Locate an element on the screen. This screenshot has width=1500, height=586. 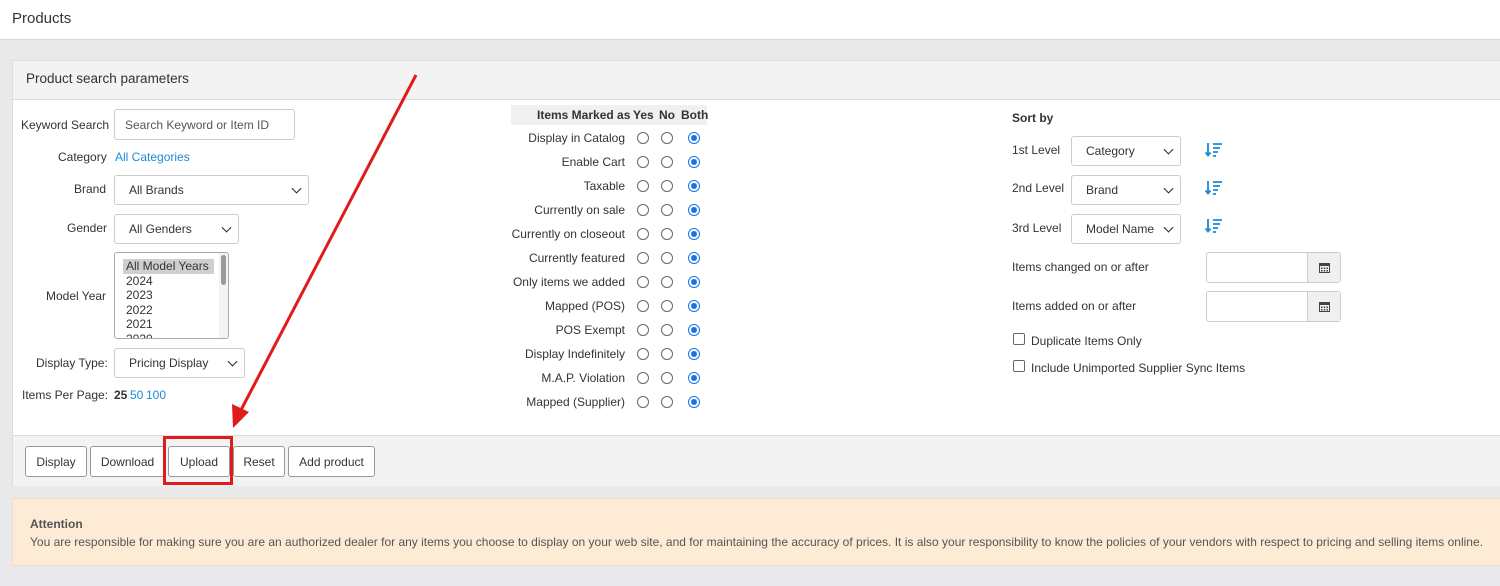
added-after-field is located at coordinates (1273, 306).